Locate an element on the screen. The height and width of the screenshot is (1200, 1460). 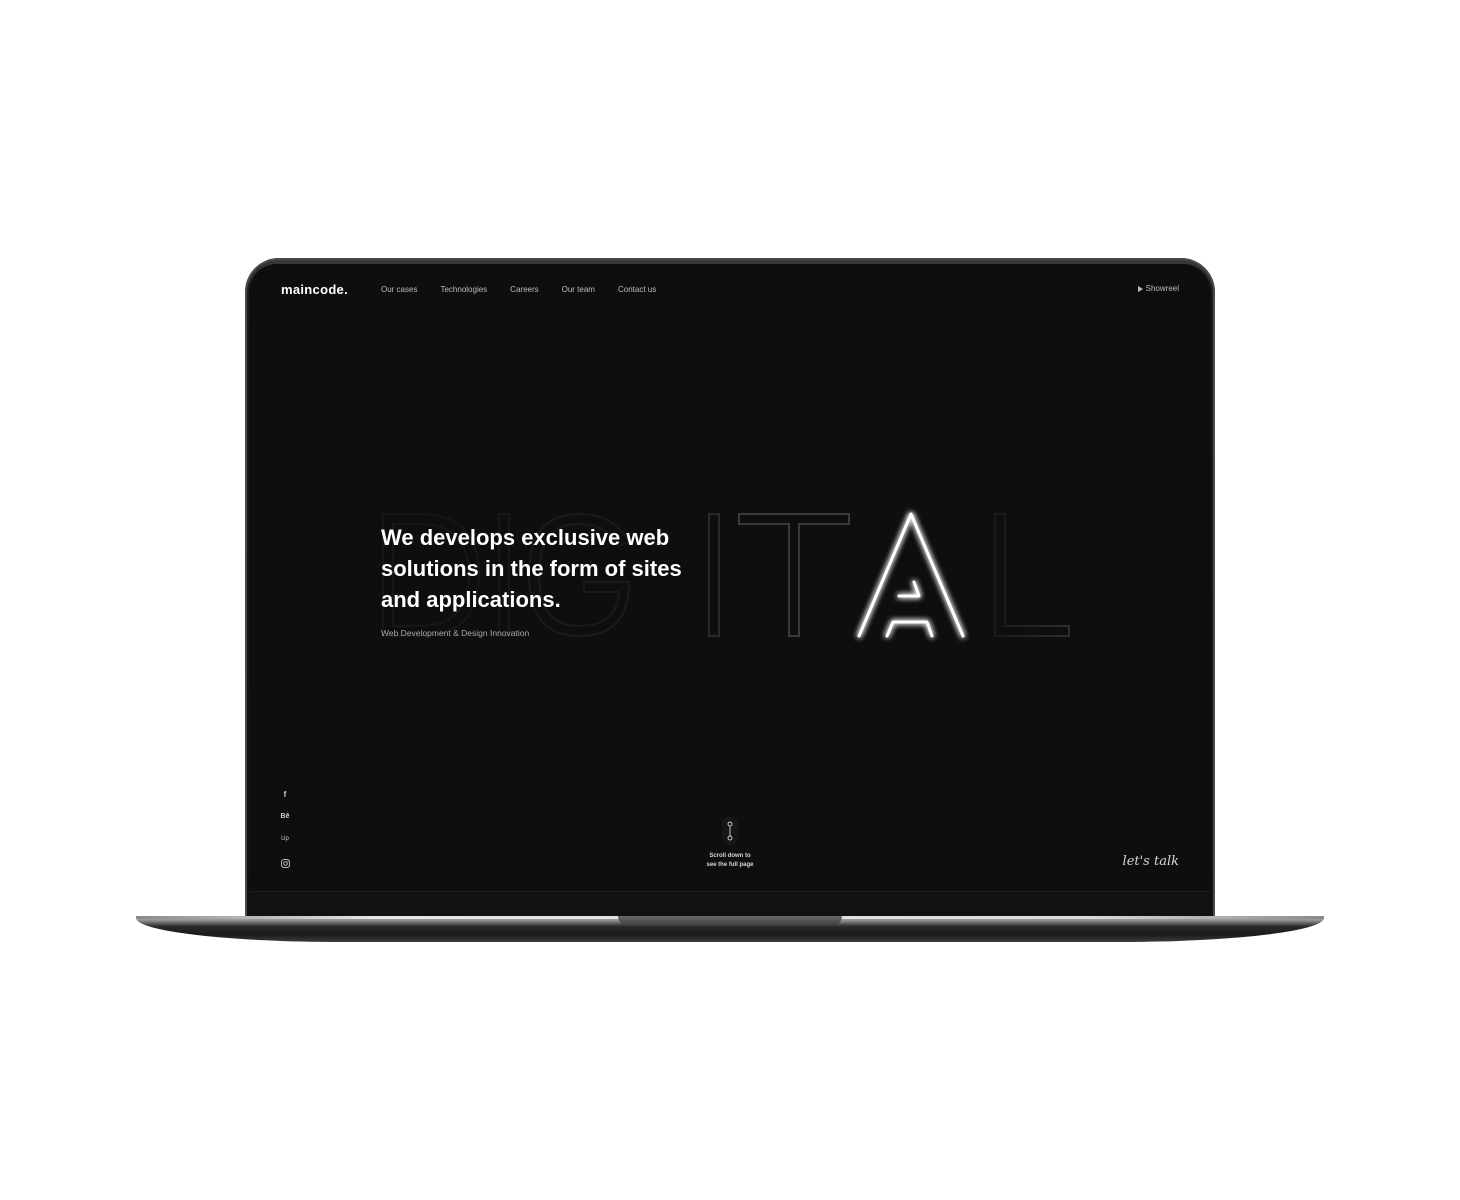
showreel-button: Showreel is located at coordinates (1158, 288).